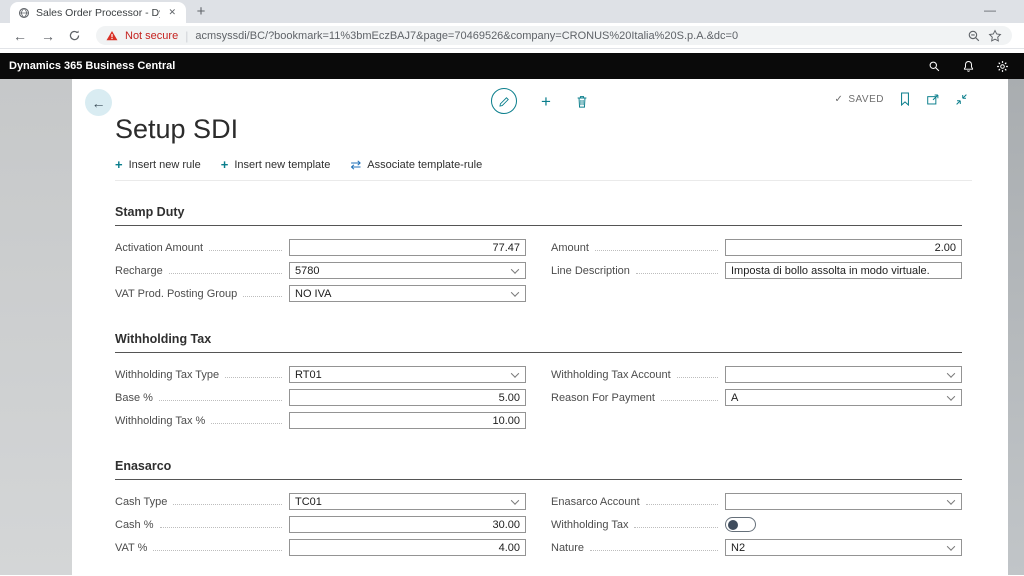 Image resolution: width=1024 pixels, height=576 pixels. What do you see at coordinates (945, 247) in the screenshot?
I see `field-value: 2.00` at bounding box center [945, 247].